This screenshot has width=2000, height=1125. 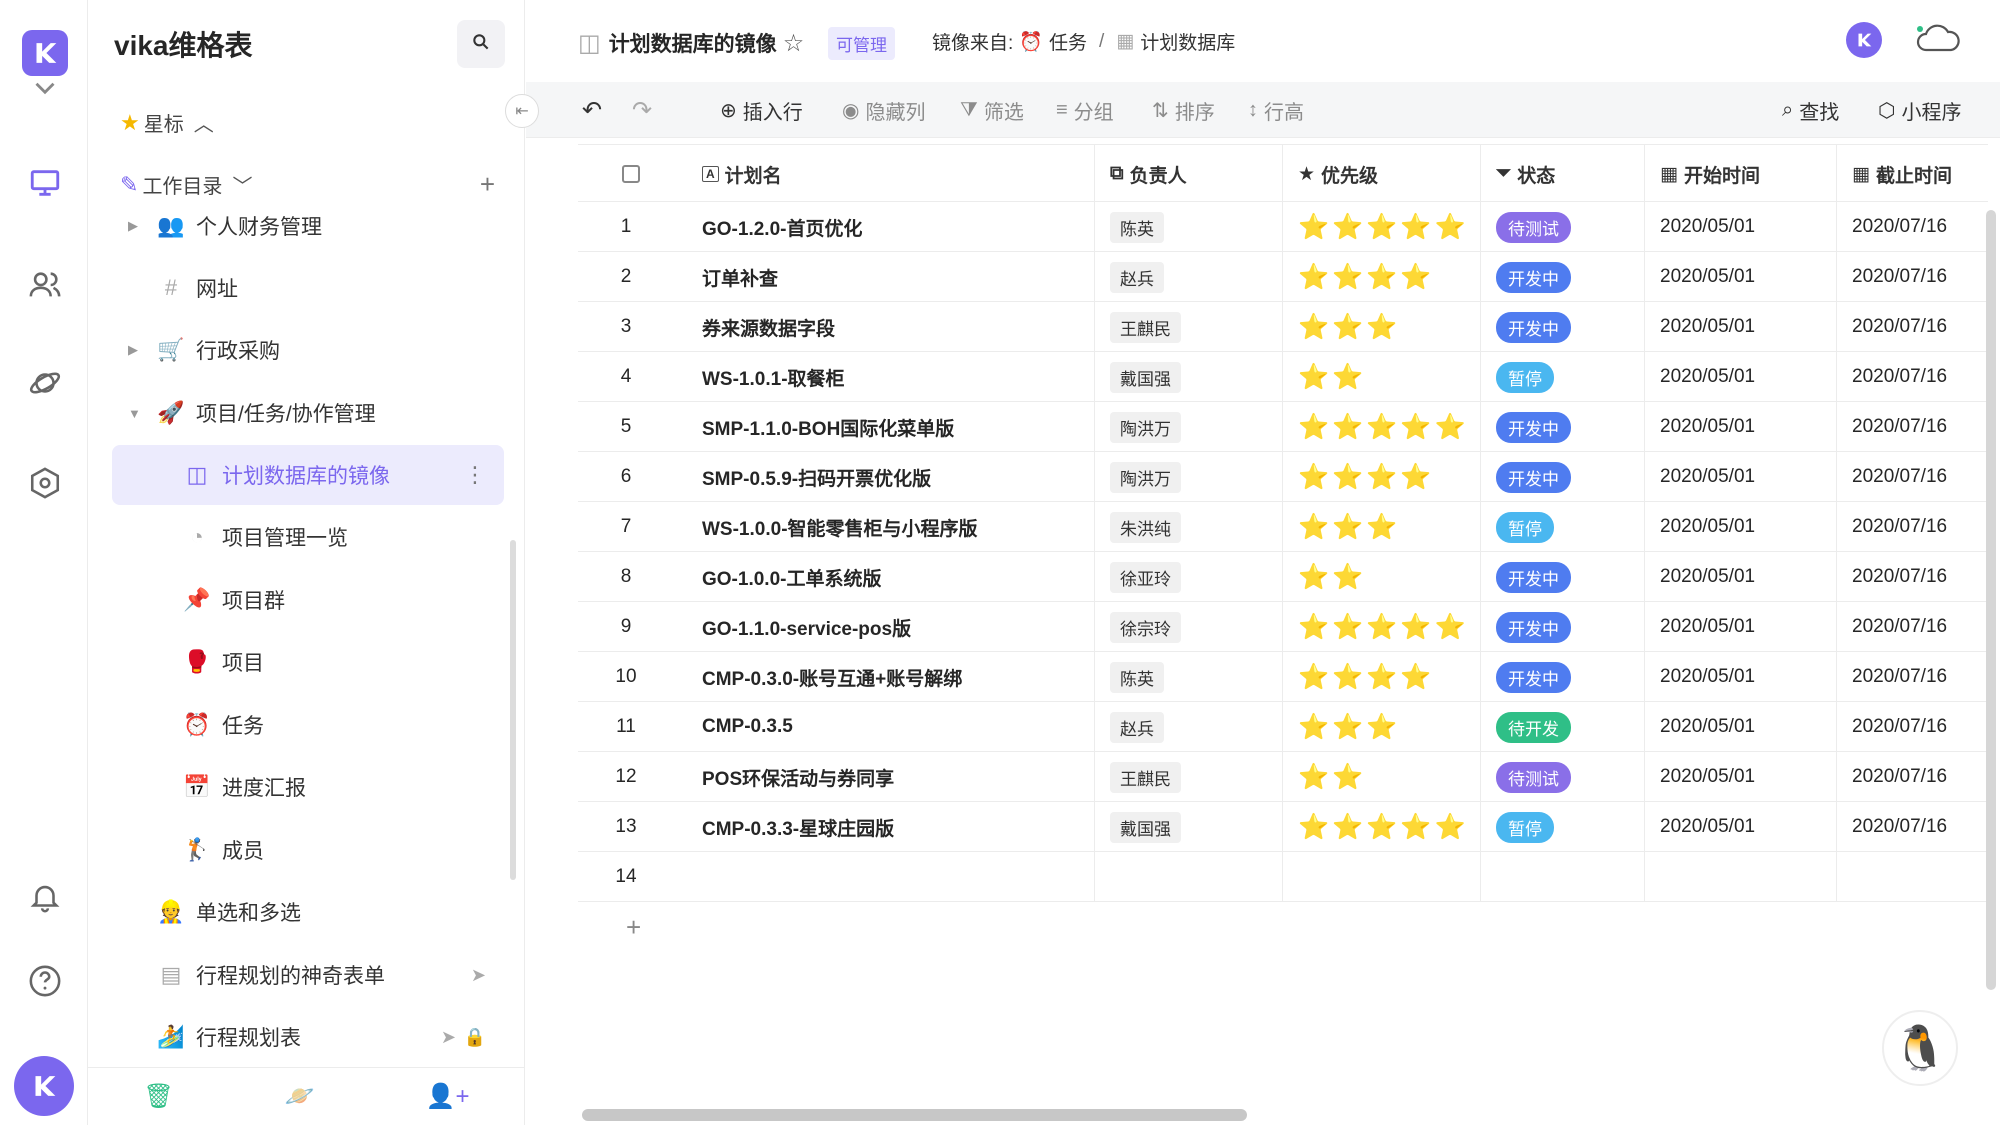 What do you see at coordinates (308, 226) in the screenshot?
I see `tree-item-finance: ▶ 👥 个人财务管理` at bounding box center [308, 226].